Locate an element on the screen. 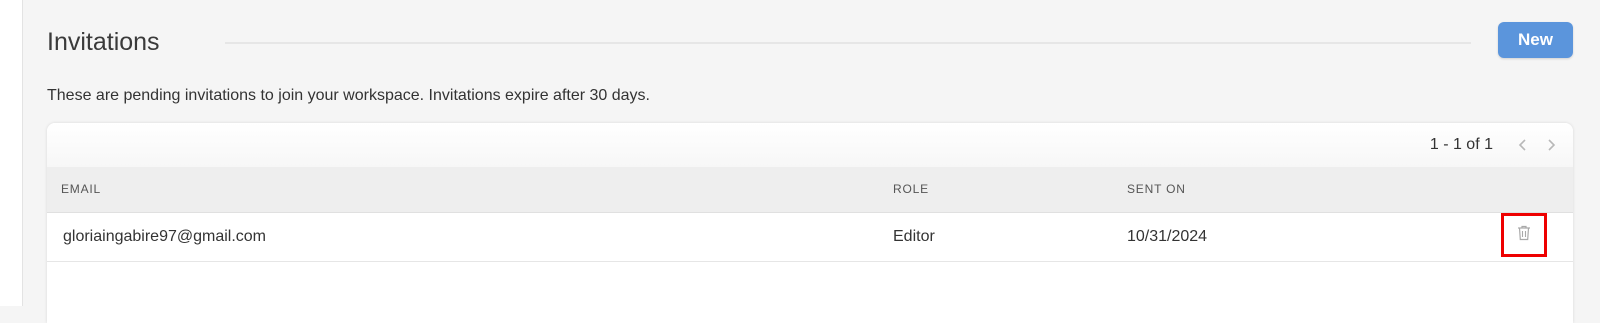  table-header: EMAIL ROLE SENT ON is located at coordinates (810, 190).